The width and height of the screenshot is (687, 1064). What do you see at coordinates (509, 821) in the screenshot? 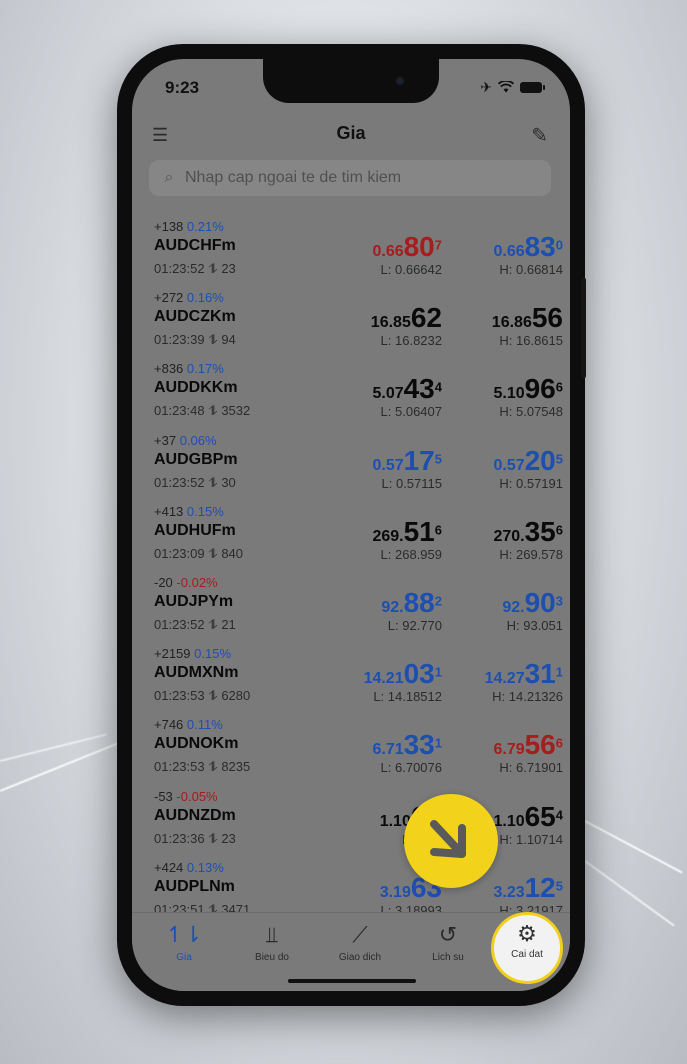
I see `ask-small-digits: 1.10` at bounding box center [509, 821].